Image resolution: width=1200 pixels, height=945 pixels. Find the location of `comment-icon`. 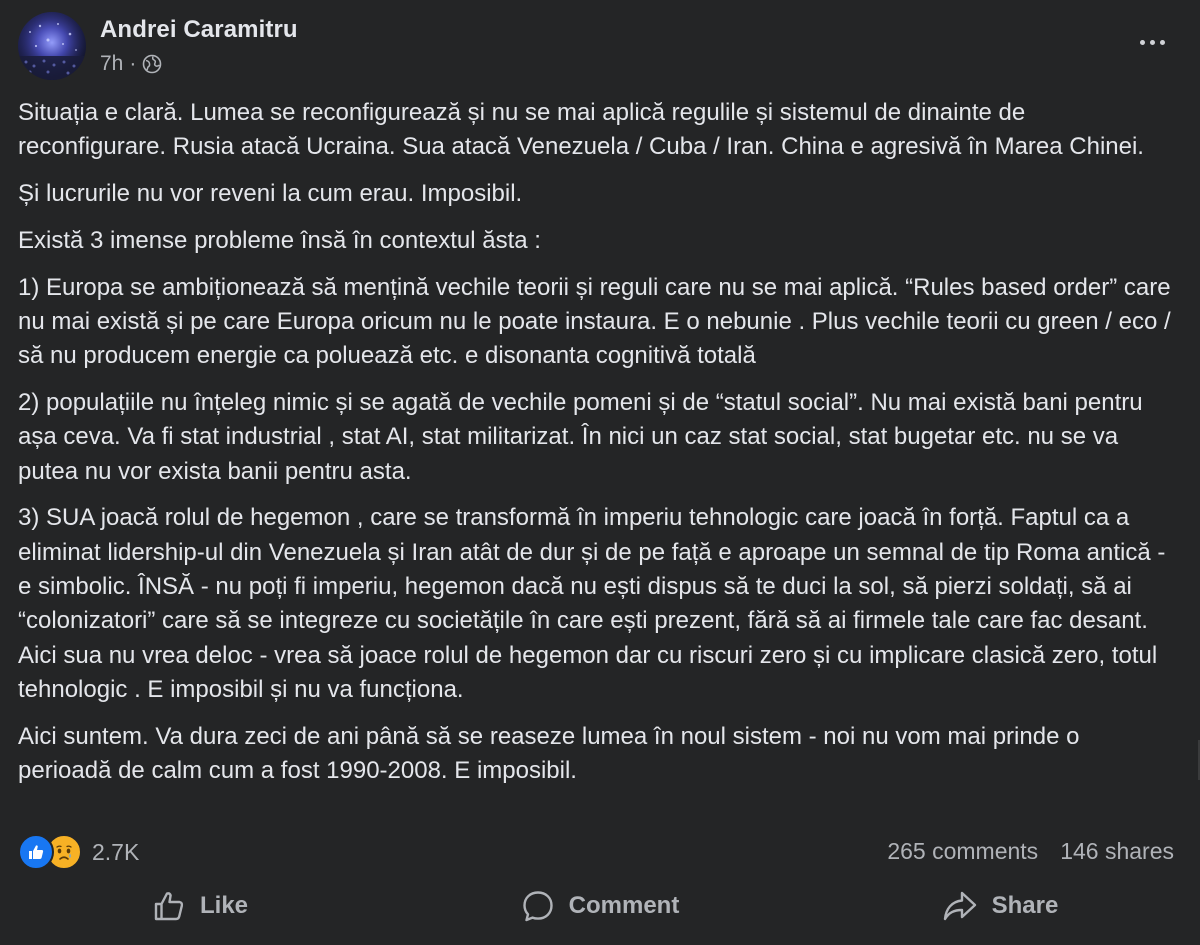

comment-icon is located at coordinates (537, 906).